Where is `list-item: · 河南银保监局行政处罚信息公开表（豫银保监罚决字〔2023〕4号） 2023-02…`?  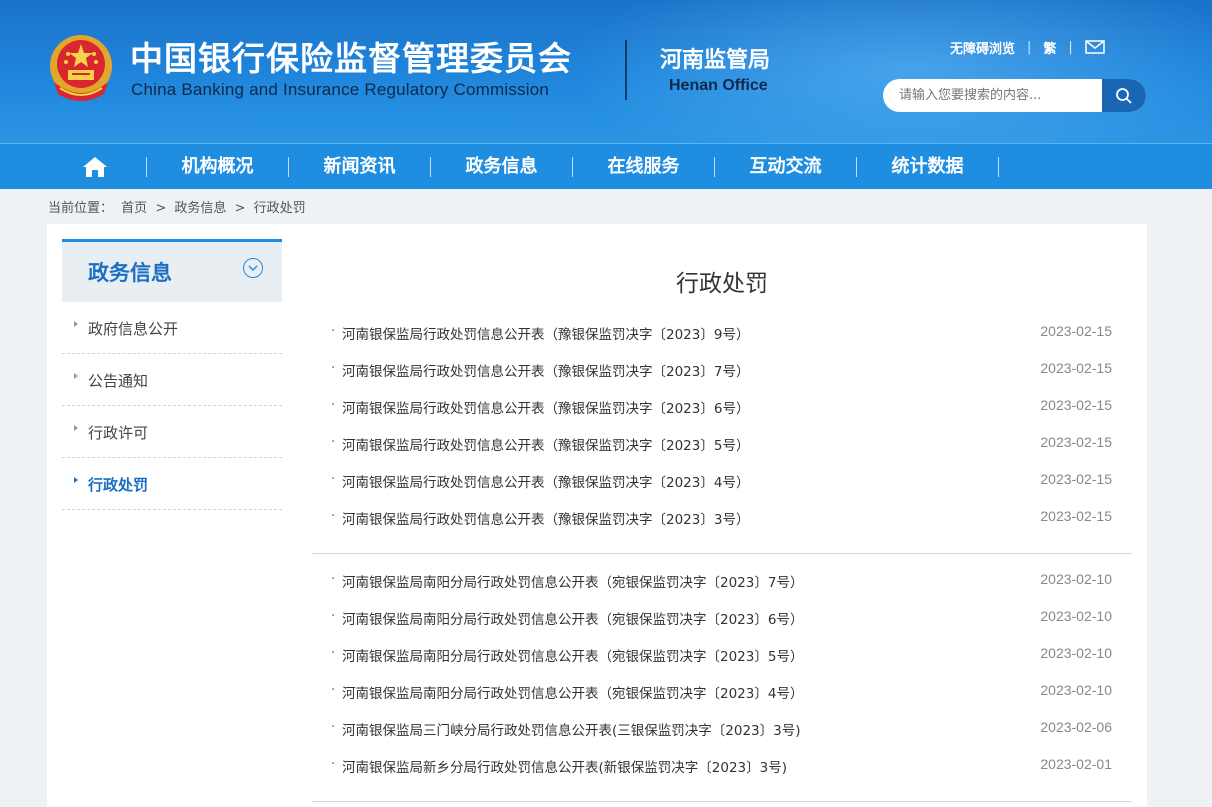 list-item: · 河南银保监局行政处罚信息公开表（豫银保监罚决字〔2023〕4号） 2023-02… is located at coordinates (722, 480).